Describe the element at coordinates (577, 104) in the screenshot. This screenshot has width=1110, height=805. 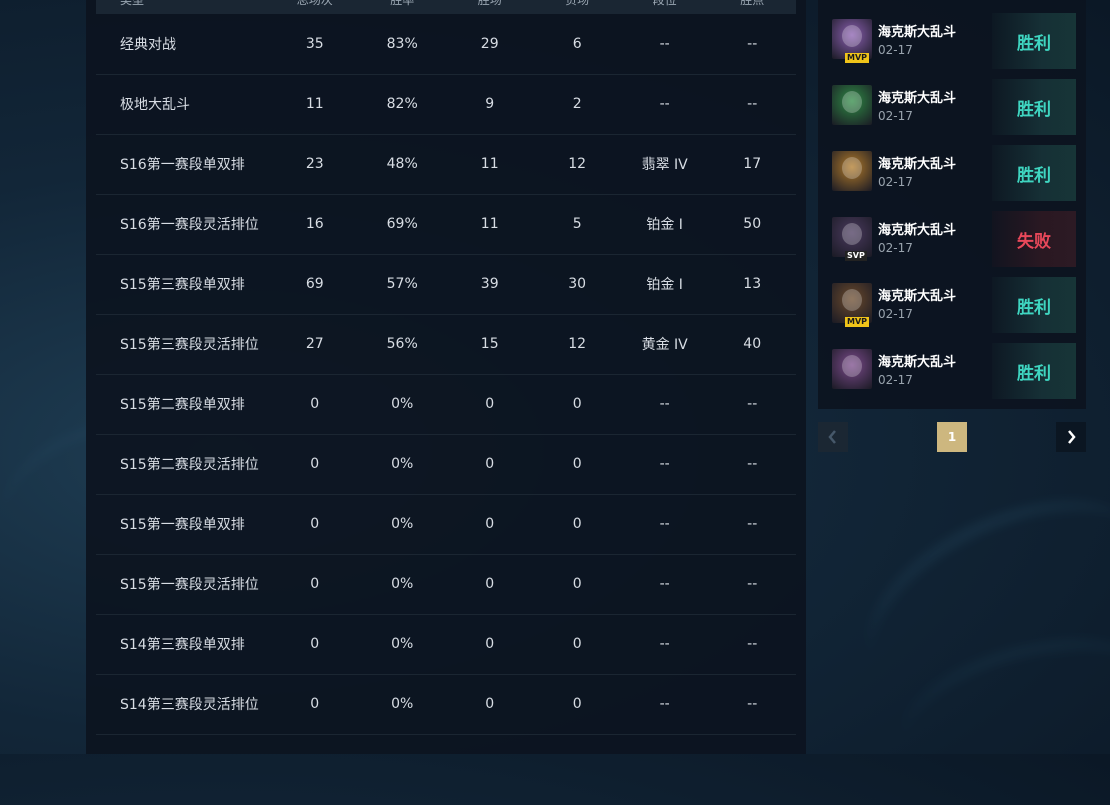
I see `cell-losses: 2` at that location.